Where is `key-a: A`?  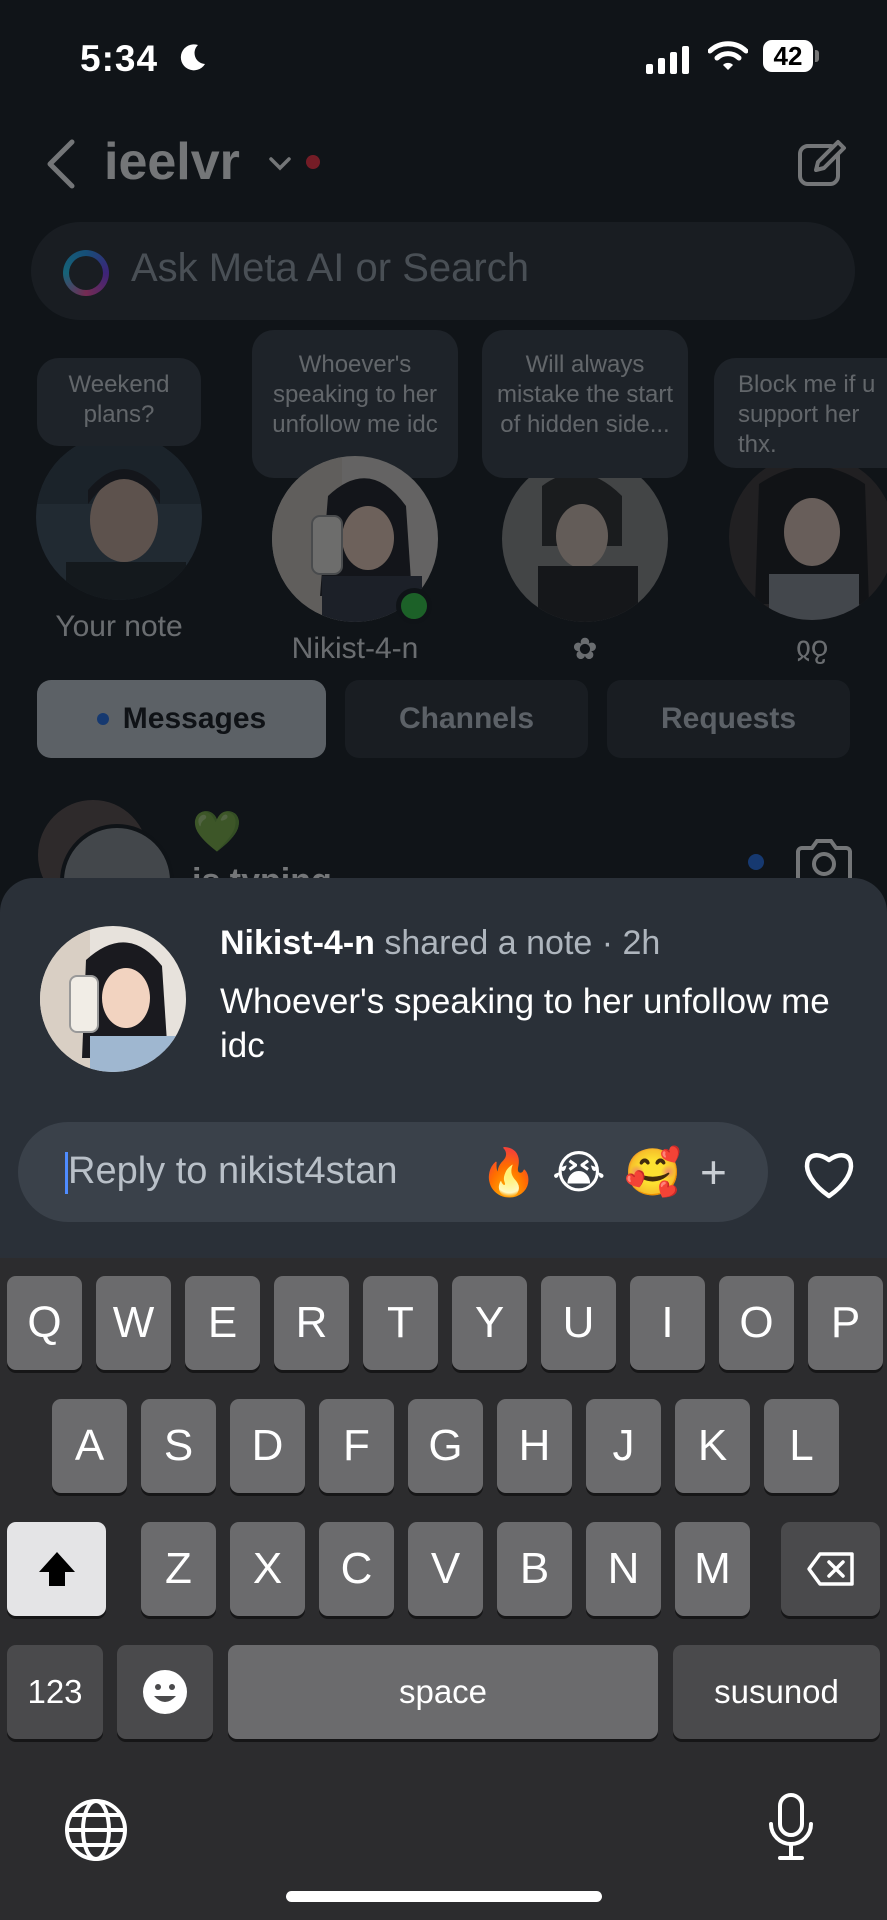 key-a: A is located at coordinates (89, 1446).